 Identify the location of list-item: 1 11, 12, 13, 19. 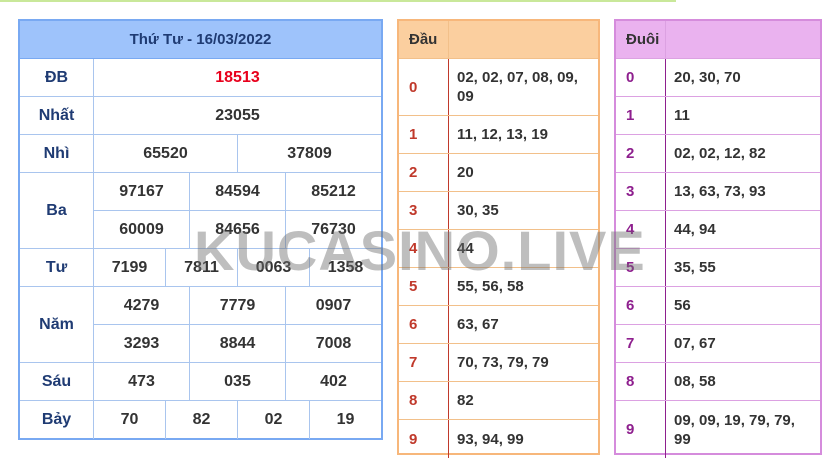
(498, 135).